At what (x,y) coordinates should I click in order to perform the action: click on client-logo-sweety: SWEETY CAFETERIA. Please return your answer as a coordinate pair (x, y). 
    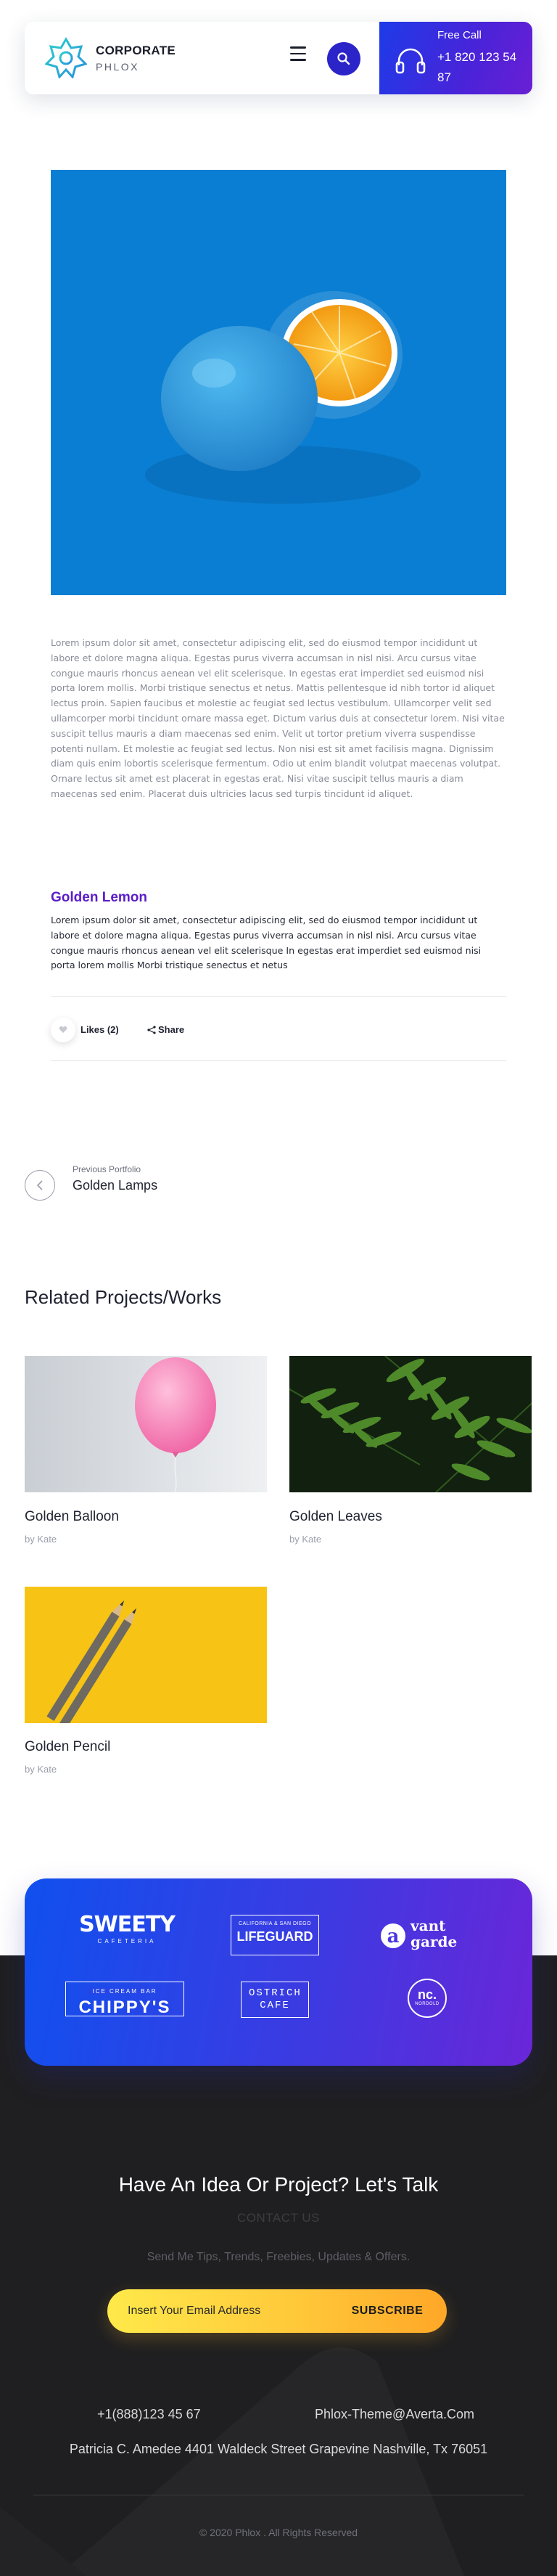
    Looking at the image, I should click on (127, 1929).